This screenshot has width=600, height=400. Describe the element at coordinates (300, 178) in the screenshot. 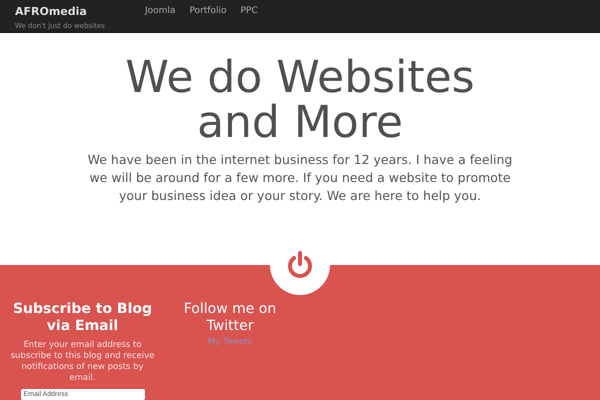

I see `hero-text: We have been in the internet business for 12 years. I have a feeling we will be around for a few more. If you need a website to promote your business idea or your story. We are here to help you.` at that location.